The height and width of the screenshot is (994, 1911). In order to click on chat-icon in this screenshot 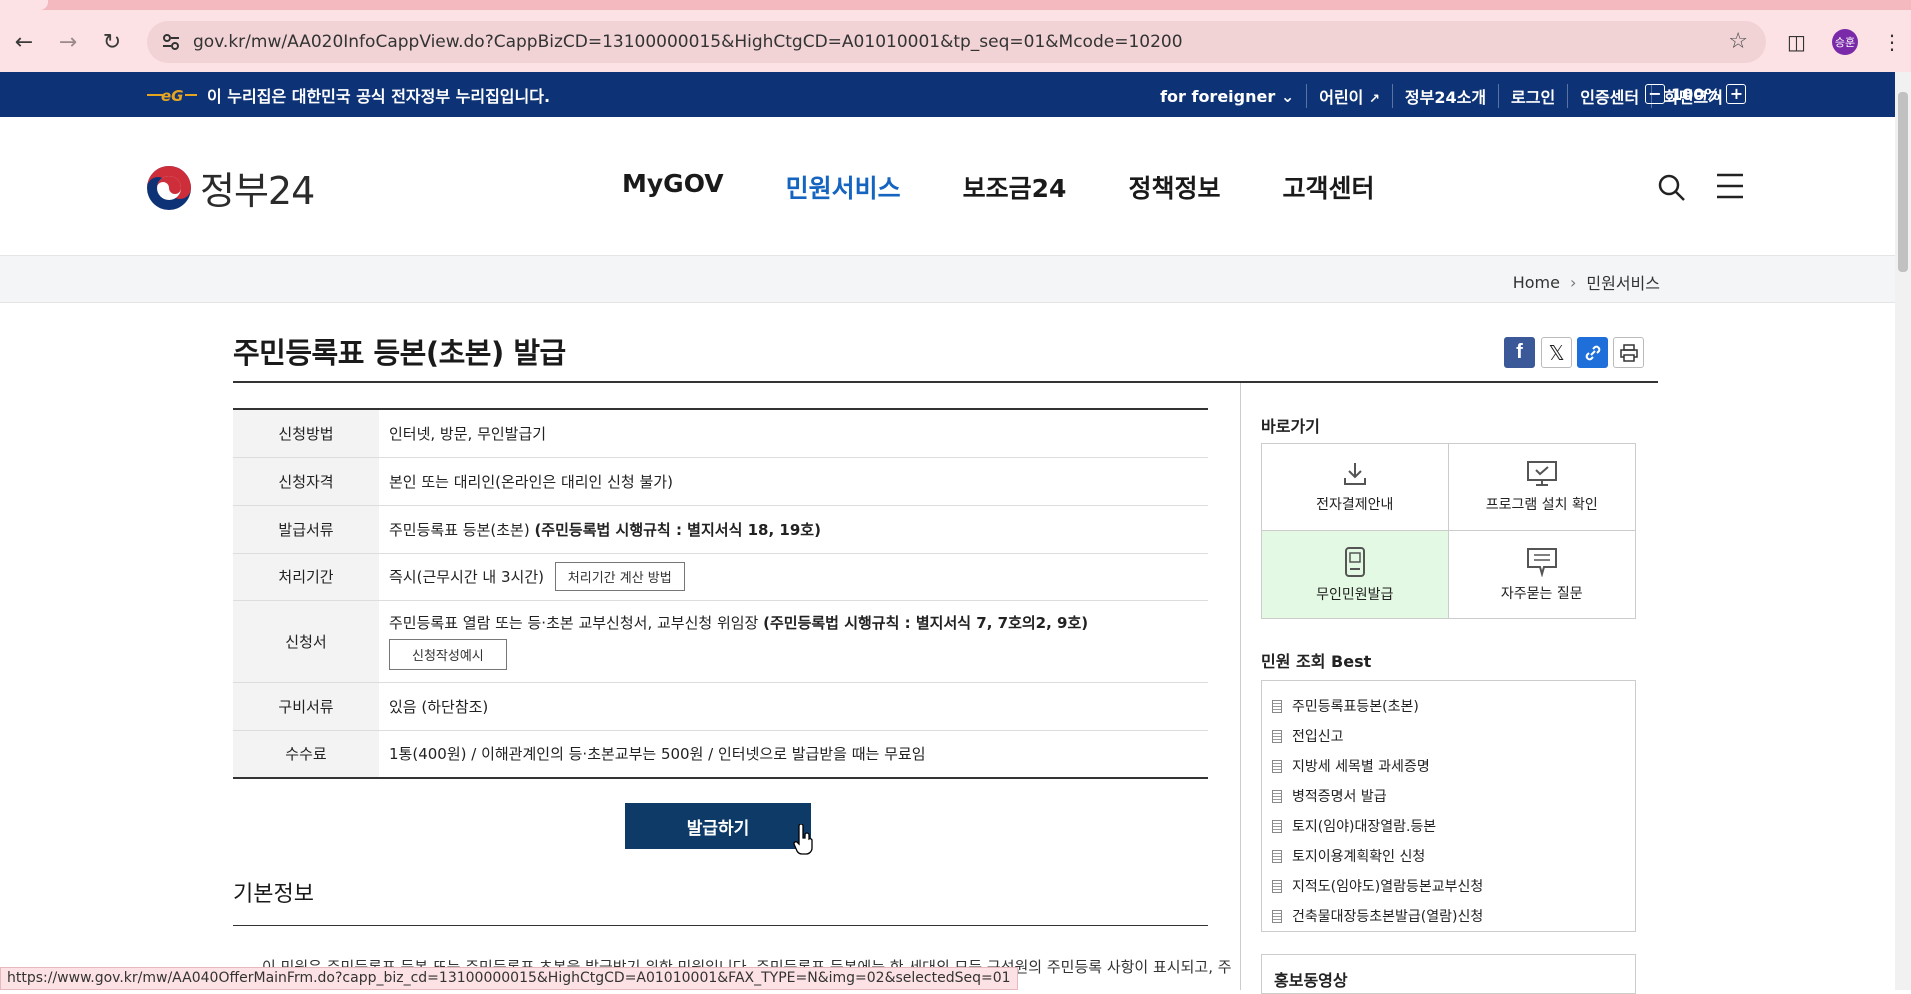, I will do `click(1541, 562)`.